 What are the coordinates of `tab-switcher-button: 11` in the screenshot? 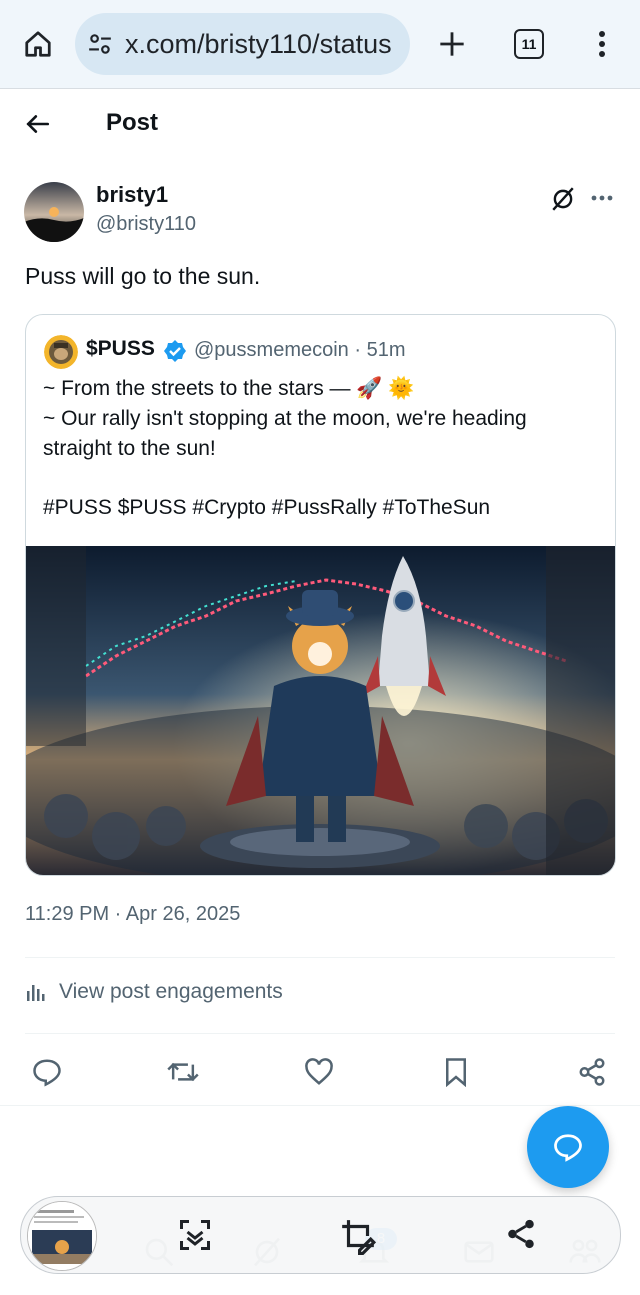 It's located at (529, 44).